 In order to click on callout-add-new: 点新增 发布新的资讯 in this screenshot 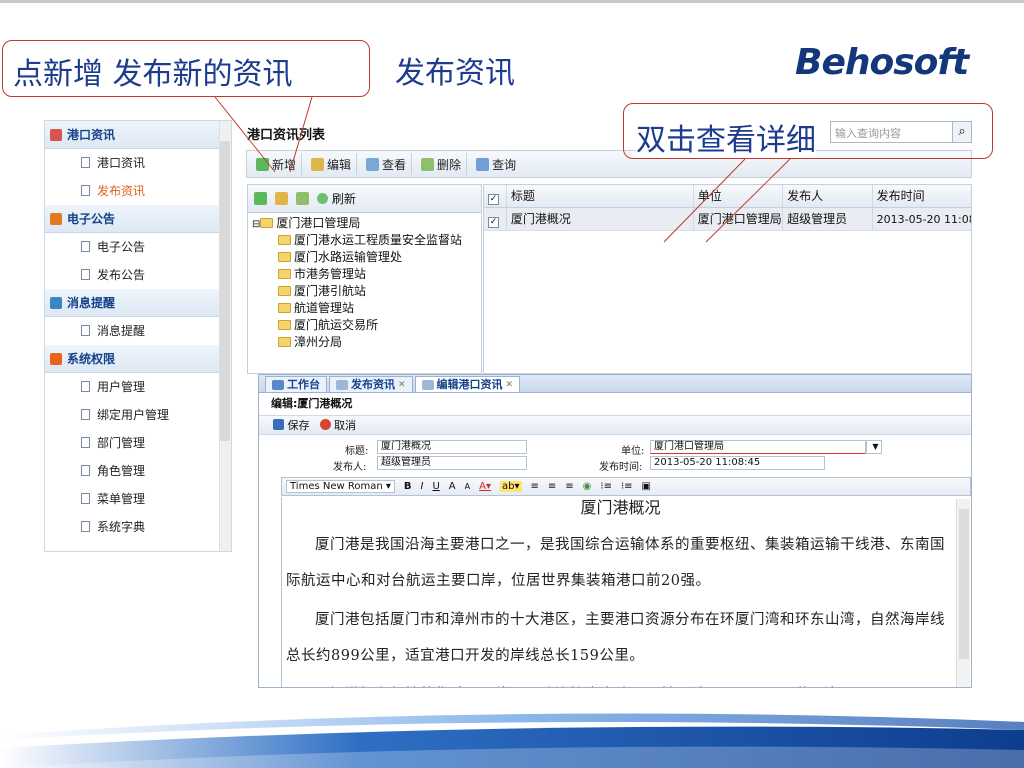, I will do `click(186, 68)`.